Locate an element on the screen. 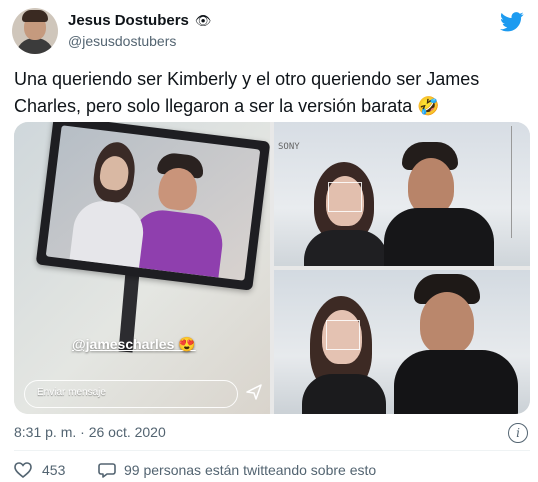 The width and height of the screenshot is (538, 482). eye-emoji: 👁 is located at coordinates (203, 20).